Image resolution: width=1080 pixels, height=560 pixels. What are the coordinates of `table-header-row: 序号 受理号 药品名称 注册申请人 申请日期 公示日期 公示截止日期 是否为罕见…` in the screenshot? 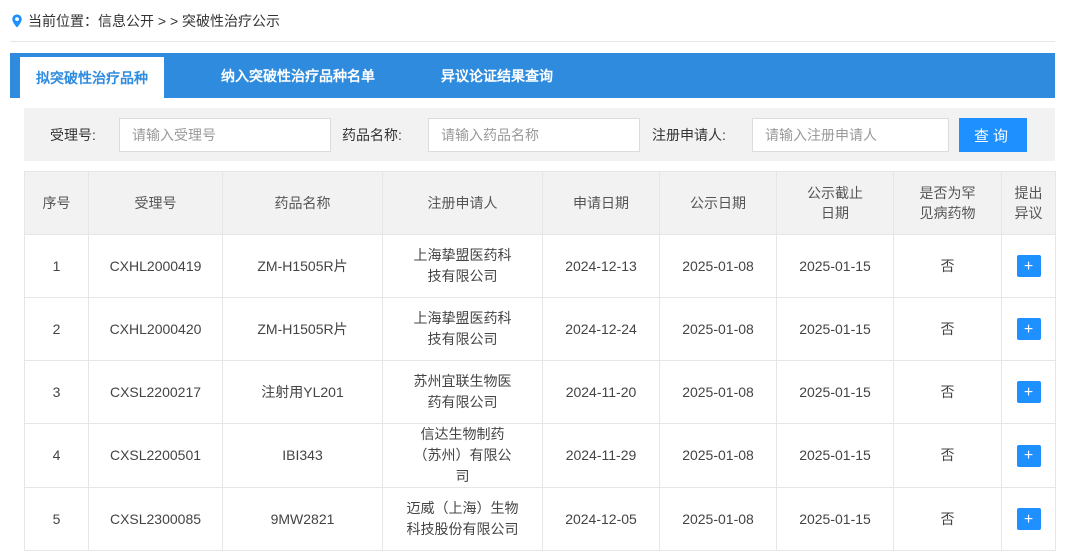 It's located at (540, 203).